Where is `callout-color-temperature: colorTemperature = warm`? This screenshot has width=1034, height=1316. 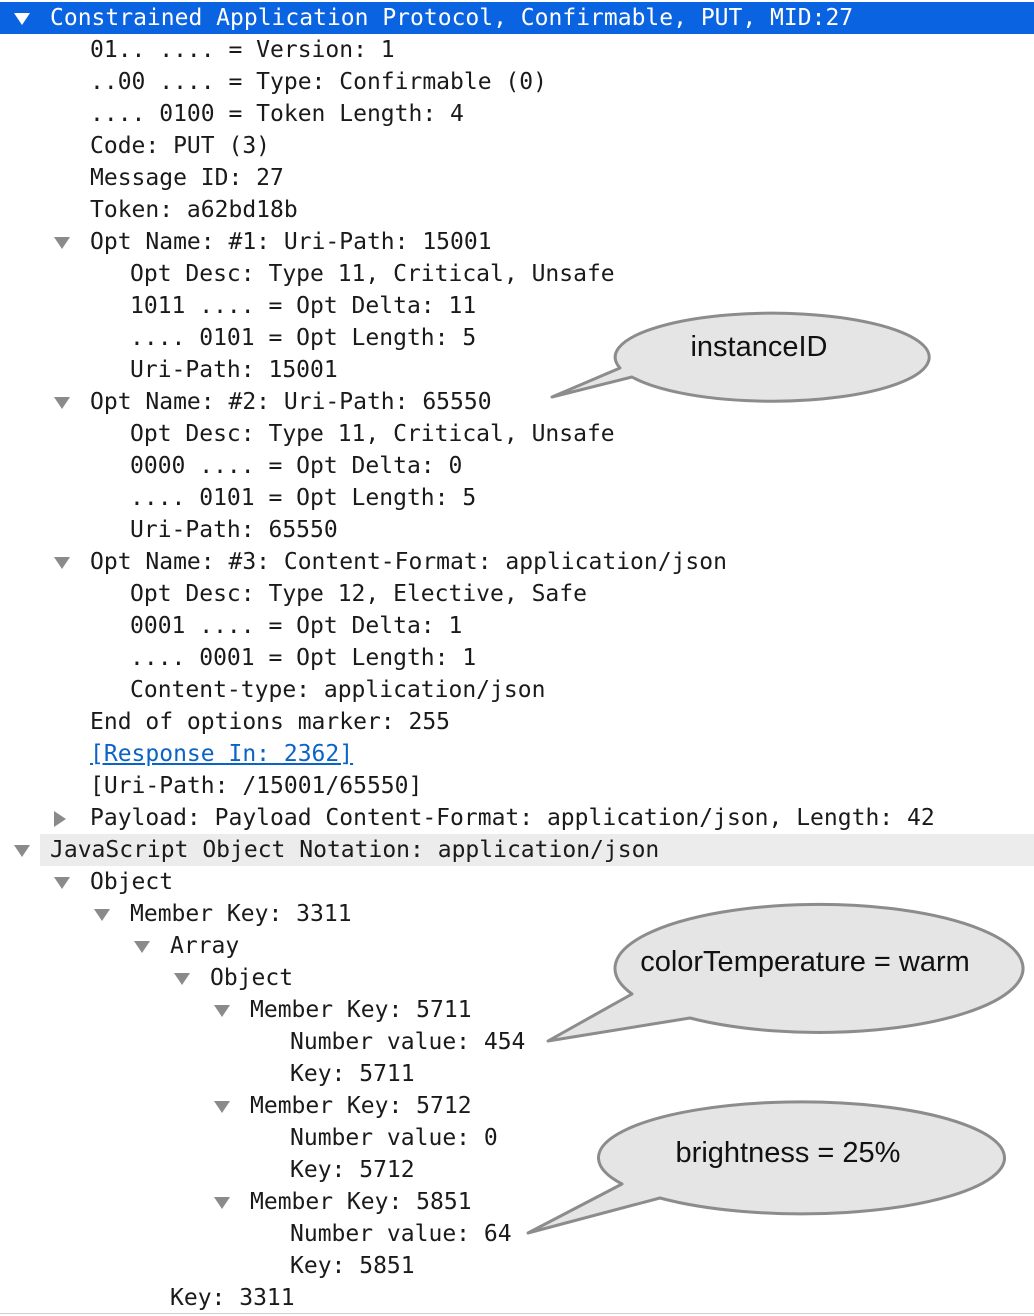
callout-color-temperature: colorTemperature = warm is located at coordinates (785, 972).